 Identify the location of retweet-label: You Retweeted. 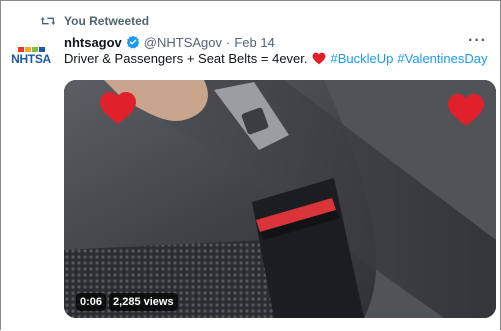
(107, 21).